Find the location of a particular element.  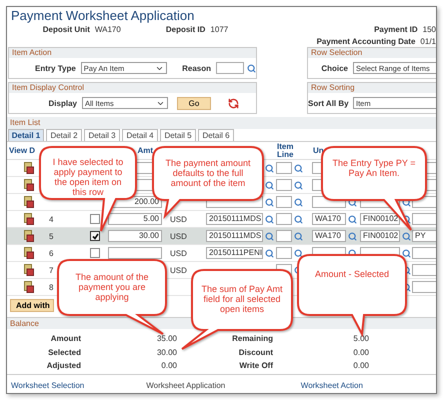

balance-label: Amount is located at coordinates (65, 339).